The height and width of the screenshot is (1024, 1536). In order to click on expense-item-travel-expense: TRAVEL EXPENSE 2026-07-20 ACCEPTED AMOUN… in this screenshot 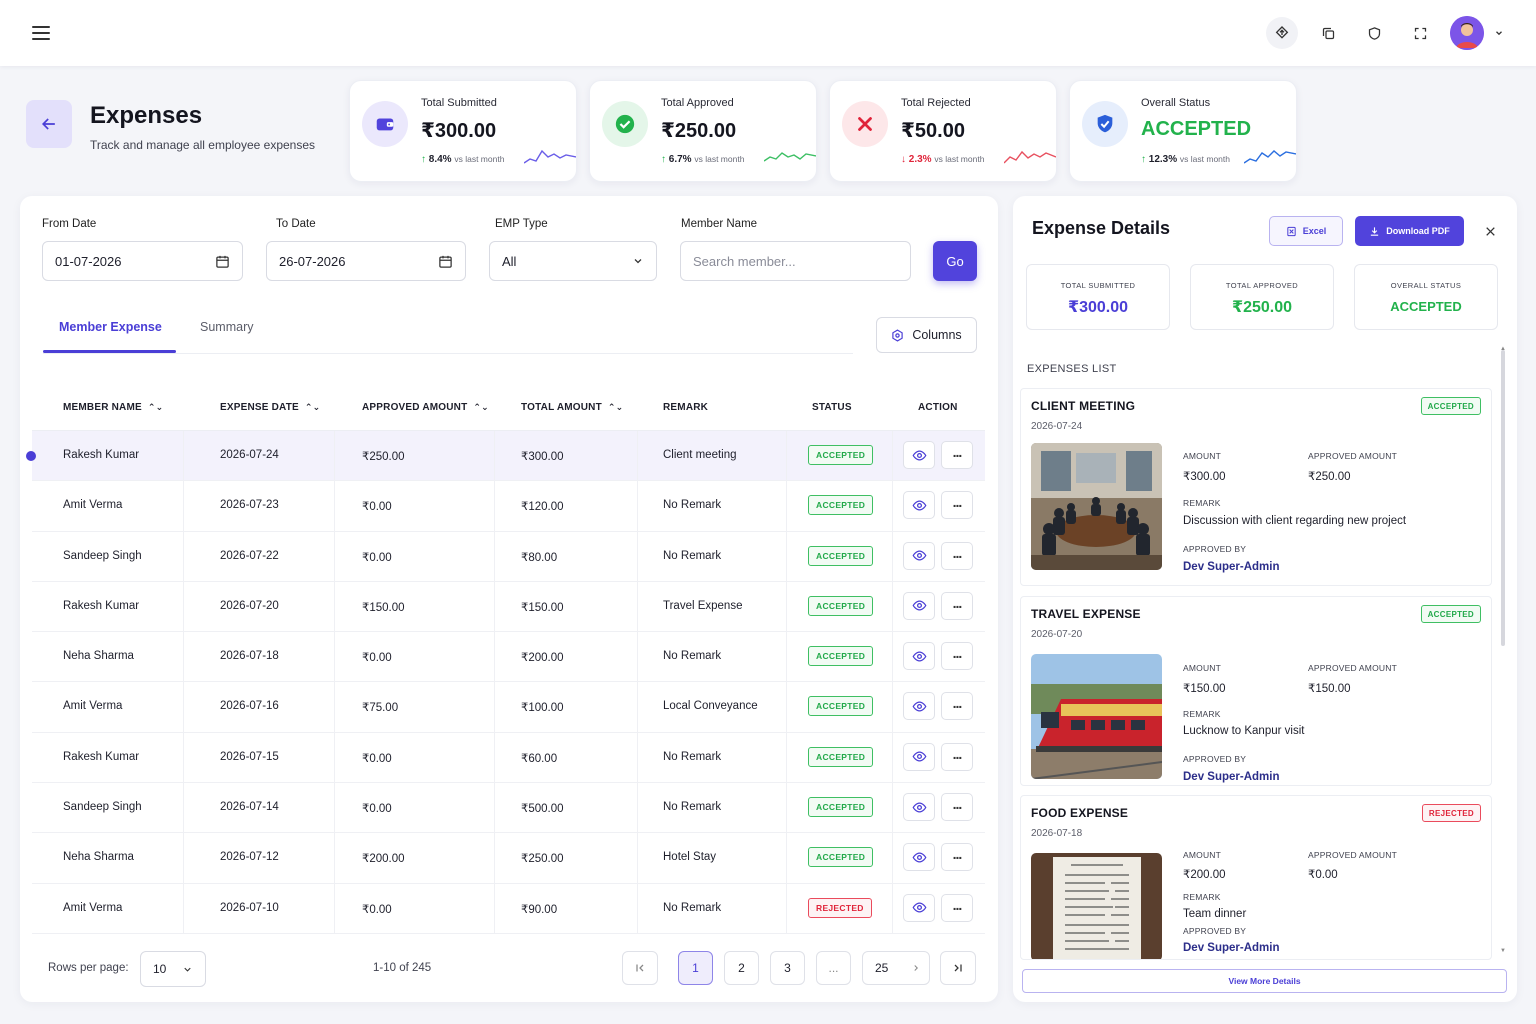, I will do `click(1256, 691)`.